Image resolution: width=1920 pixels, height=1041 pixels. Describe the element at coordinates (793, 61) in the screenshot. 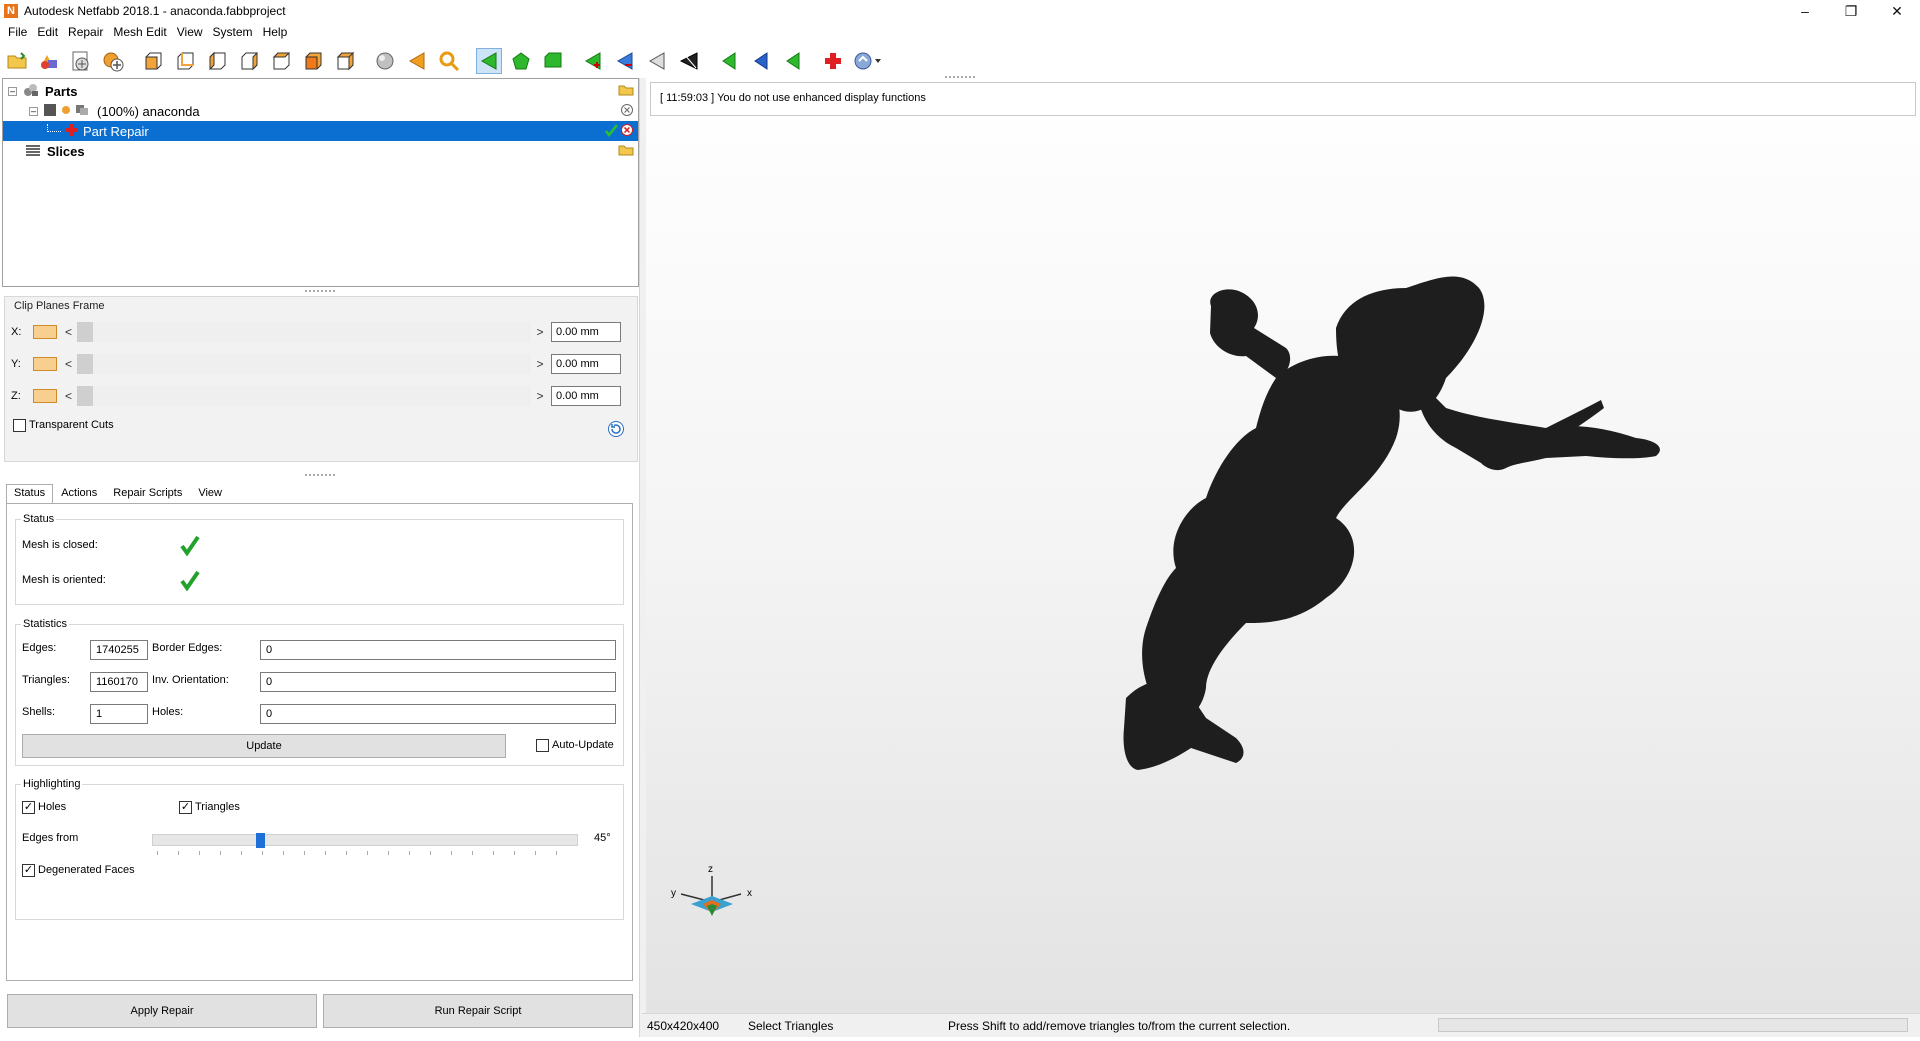

I see `nav-next-icon` at that location.